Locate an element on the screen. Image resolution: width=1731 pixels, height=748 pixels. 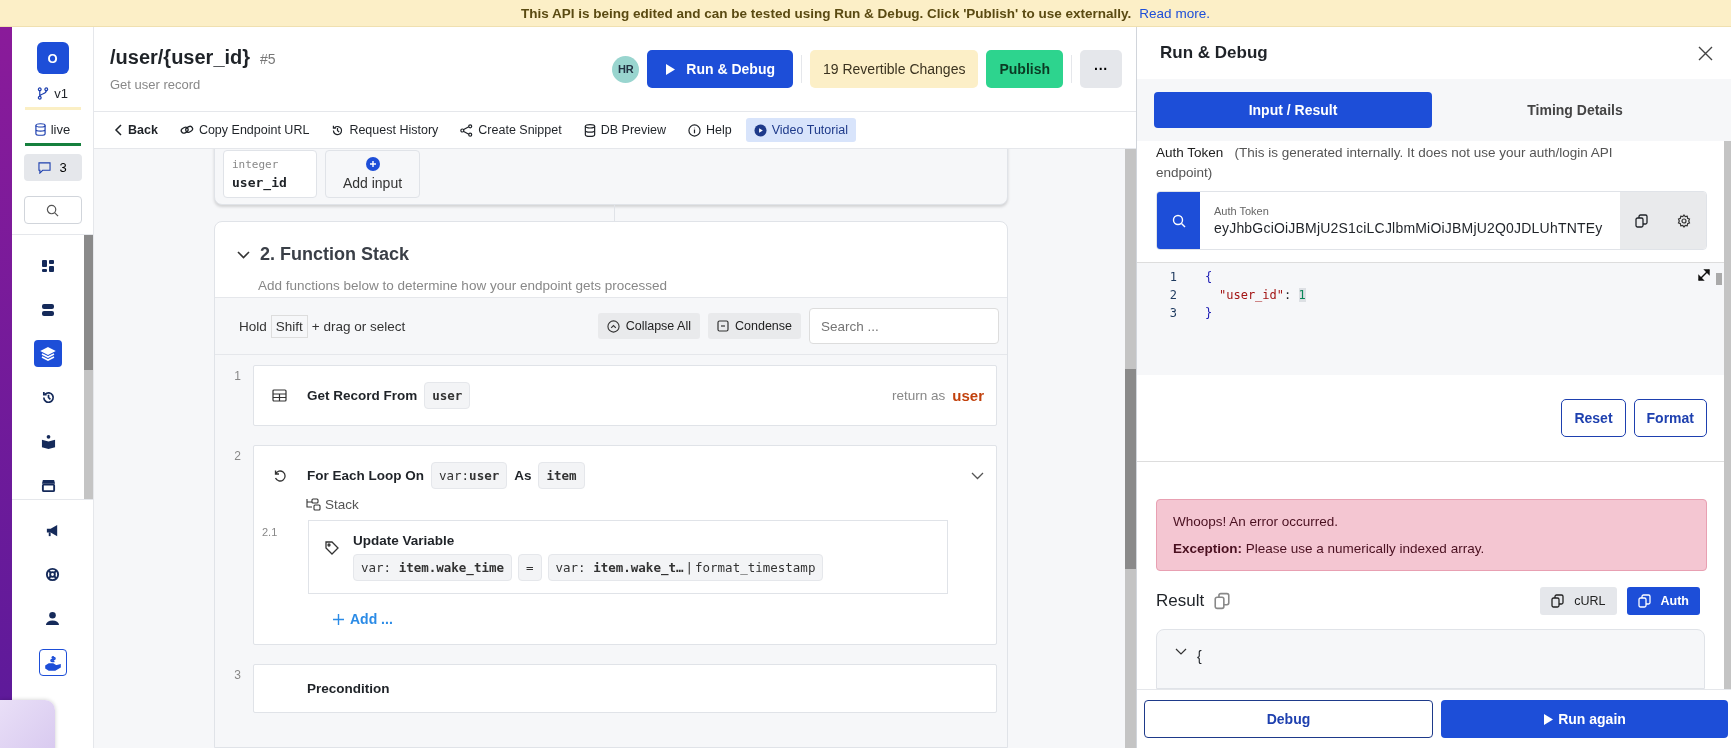
section-title: 2. Function Stack is located at coordinates (335, 254).